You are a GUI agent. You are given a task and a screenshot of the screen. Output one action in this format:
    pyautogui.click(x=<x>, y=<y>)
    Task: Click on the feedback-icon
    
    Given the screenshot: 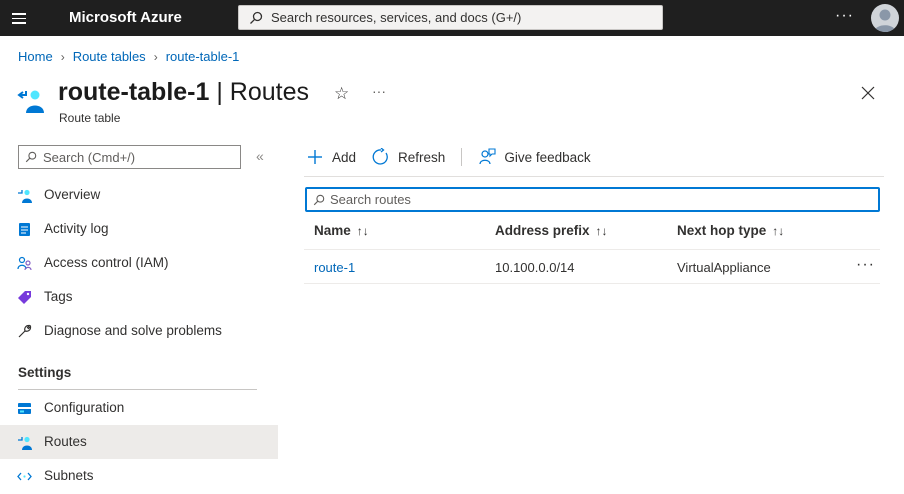 What is the action you would take?
    pyautogui.click(x=487, y=156)
    